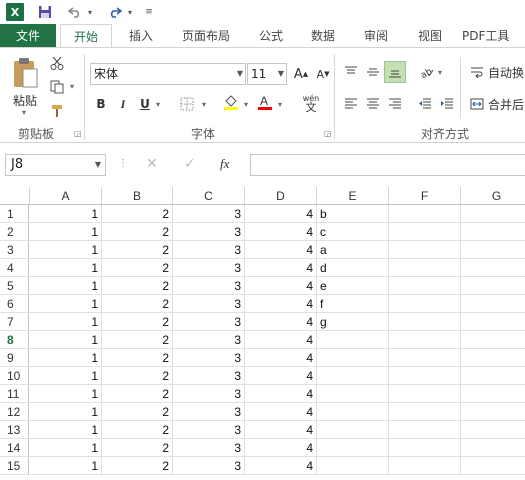  Describe the element at coordinates (353, 196) in the screenshot. I see `column-header-e: E` at that location.